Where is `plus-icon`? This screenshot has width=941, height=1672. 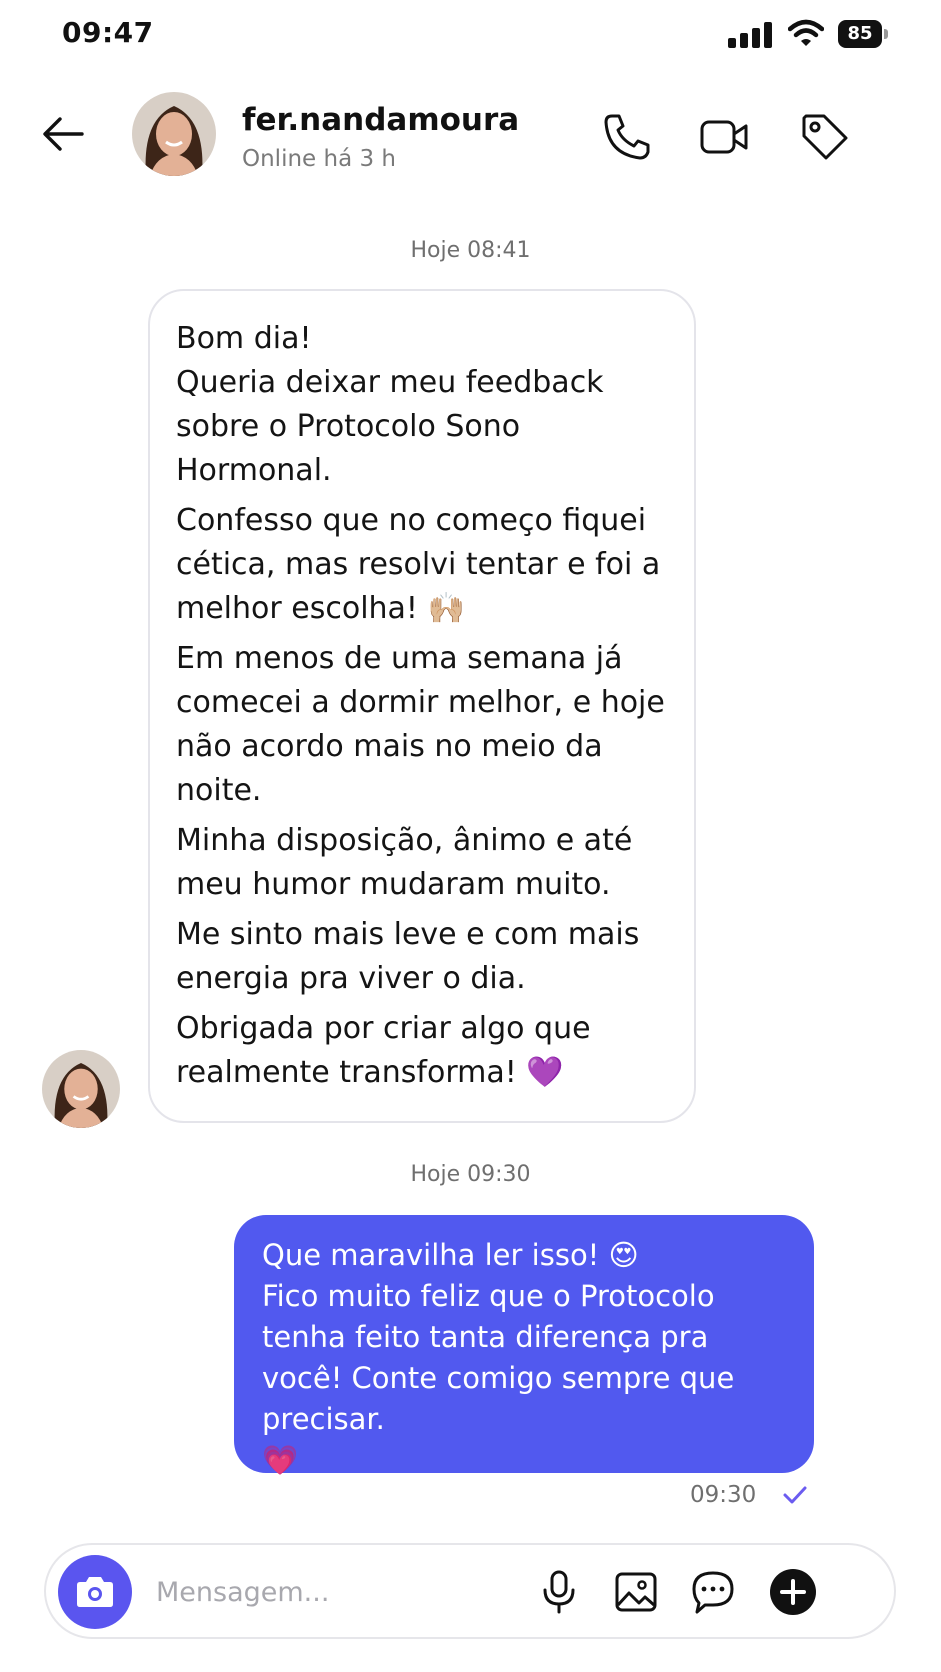
plus-icon is located at coordinates (793, 1592).